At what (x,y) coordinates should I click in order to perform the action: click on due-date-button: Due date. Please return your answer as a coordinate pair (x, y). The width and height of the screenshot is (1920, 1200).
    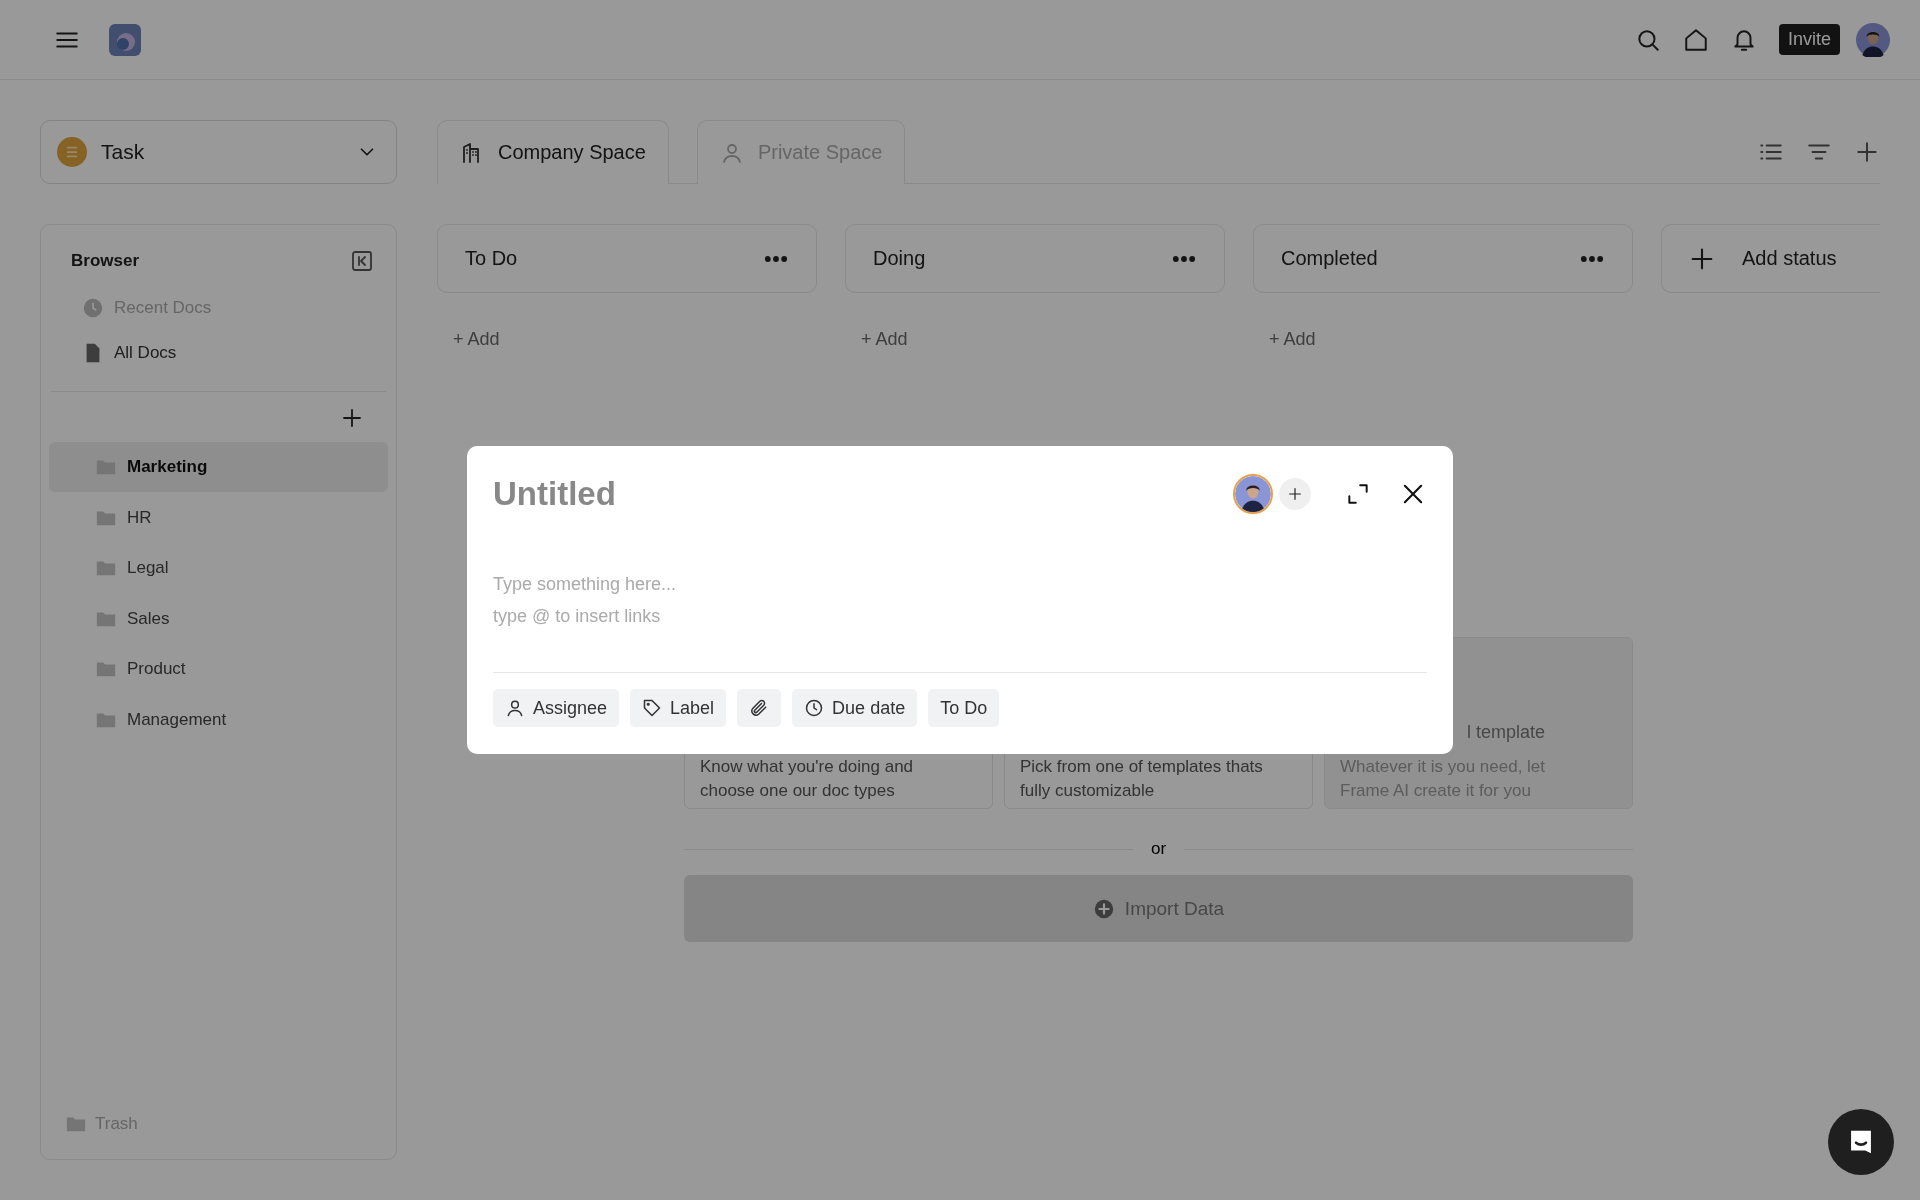
    Looking at the image, I should click on (855, 708).